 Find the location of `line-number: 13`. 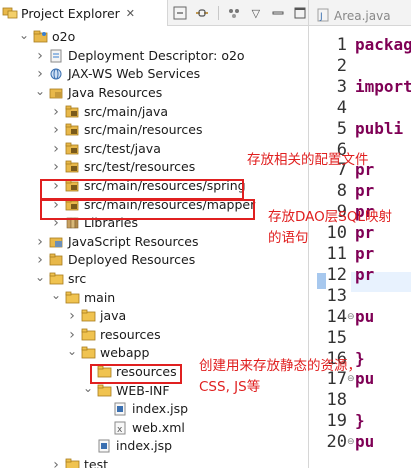

line-number: 13 is located at coordinates (336, 295).